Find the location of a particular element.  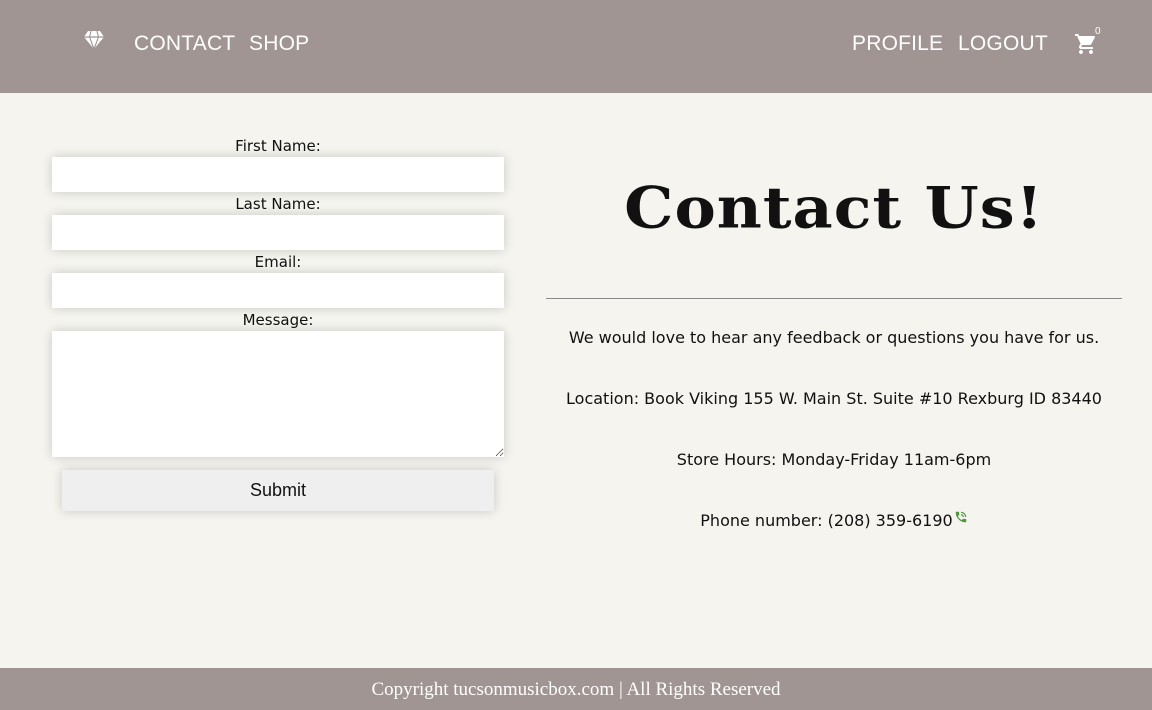

contact-info-section: Contact Us! is located at coordinates (834, 208).